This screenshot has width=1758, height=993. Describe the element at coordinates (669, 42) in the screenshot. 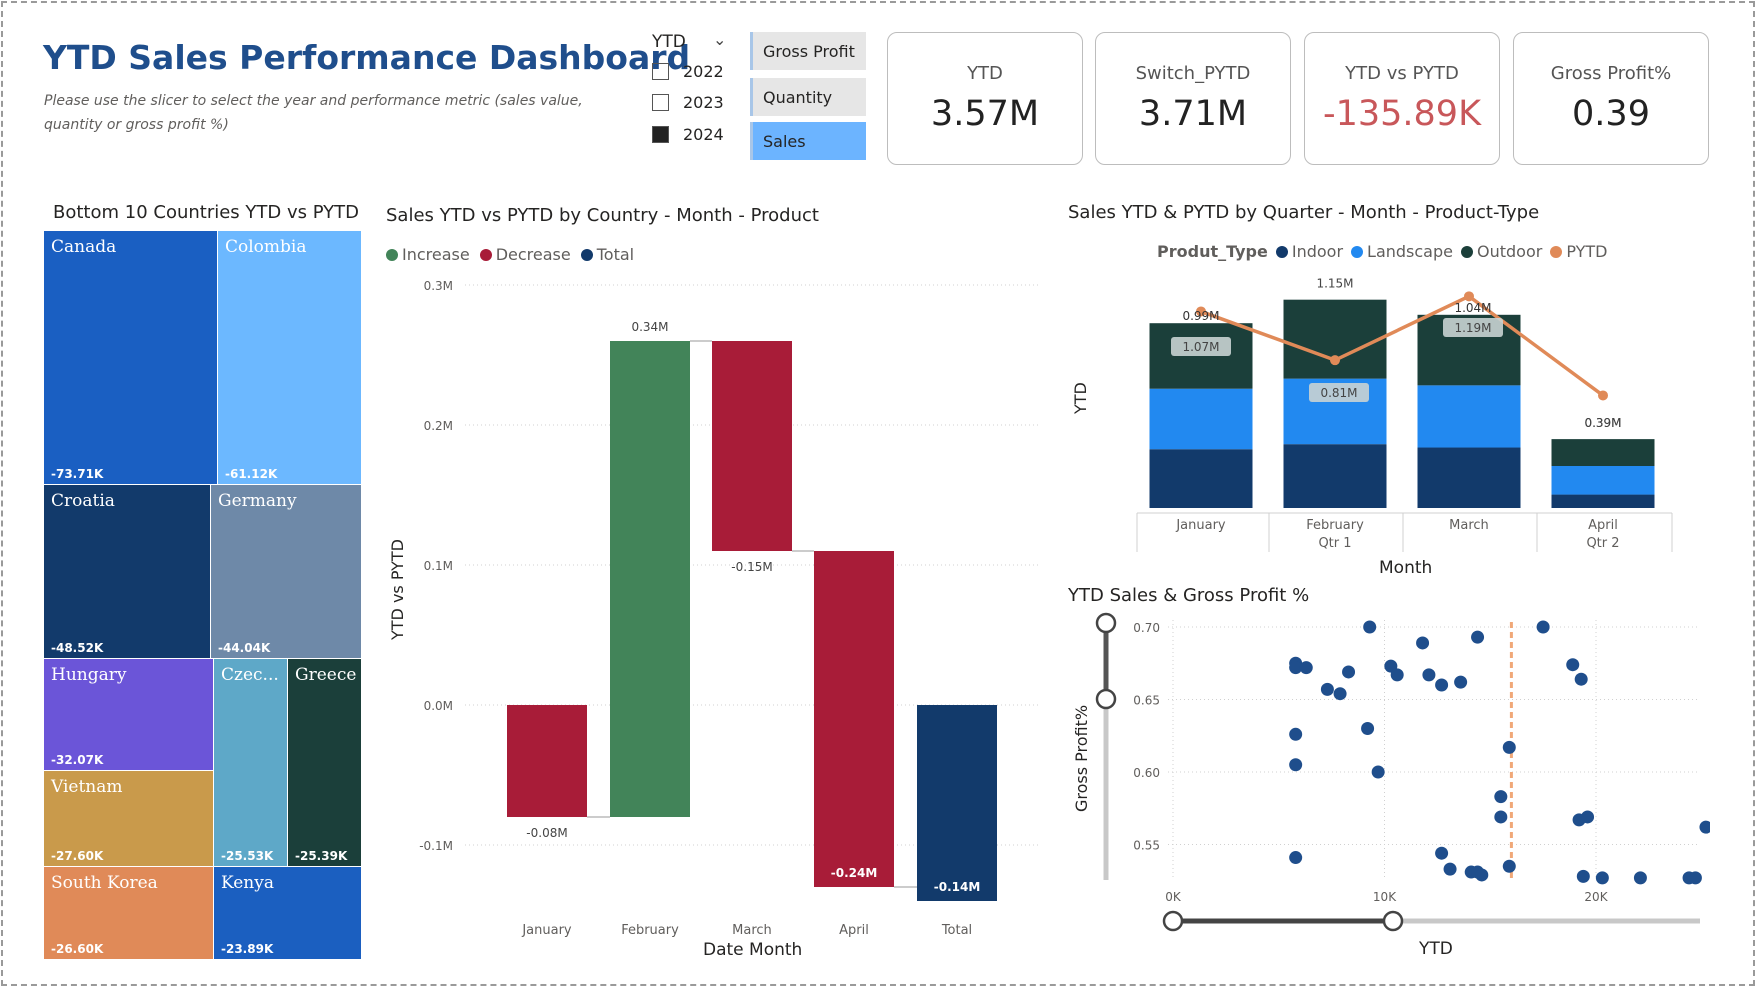

I see `year-slicer-label: YTD` at that location.